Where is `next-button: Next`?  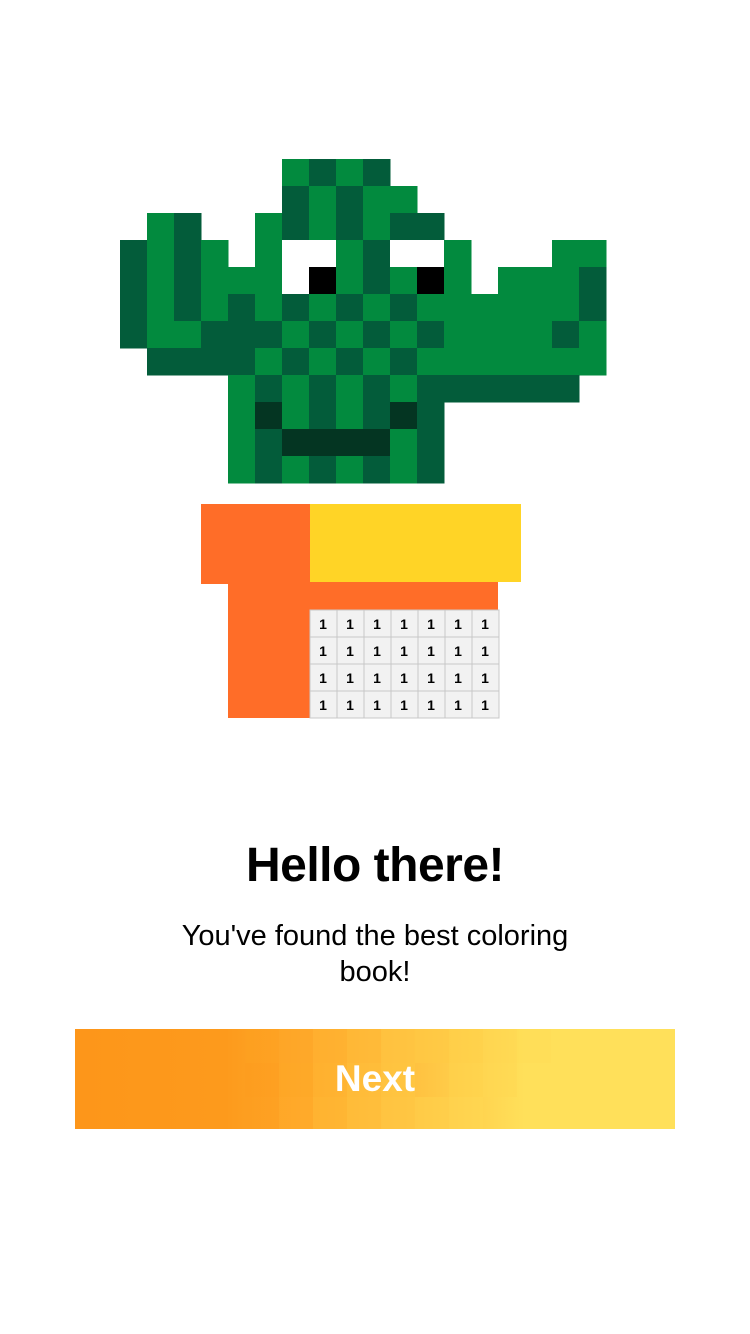 next-button: Next is located at coordinates (375, 1079).